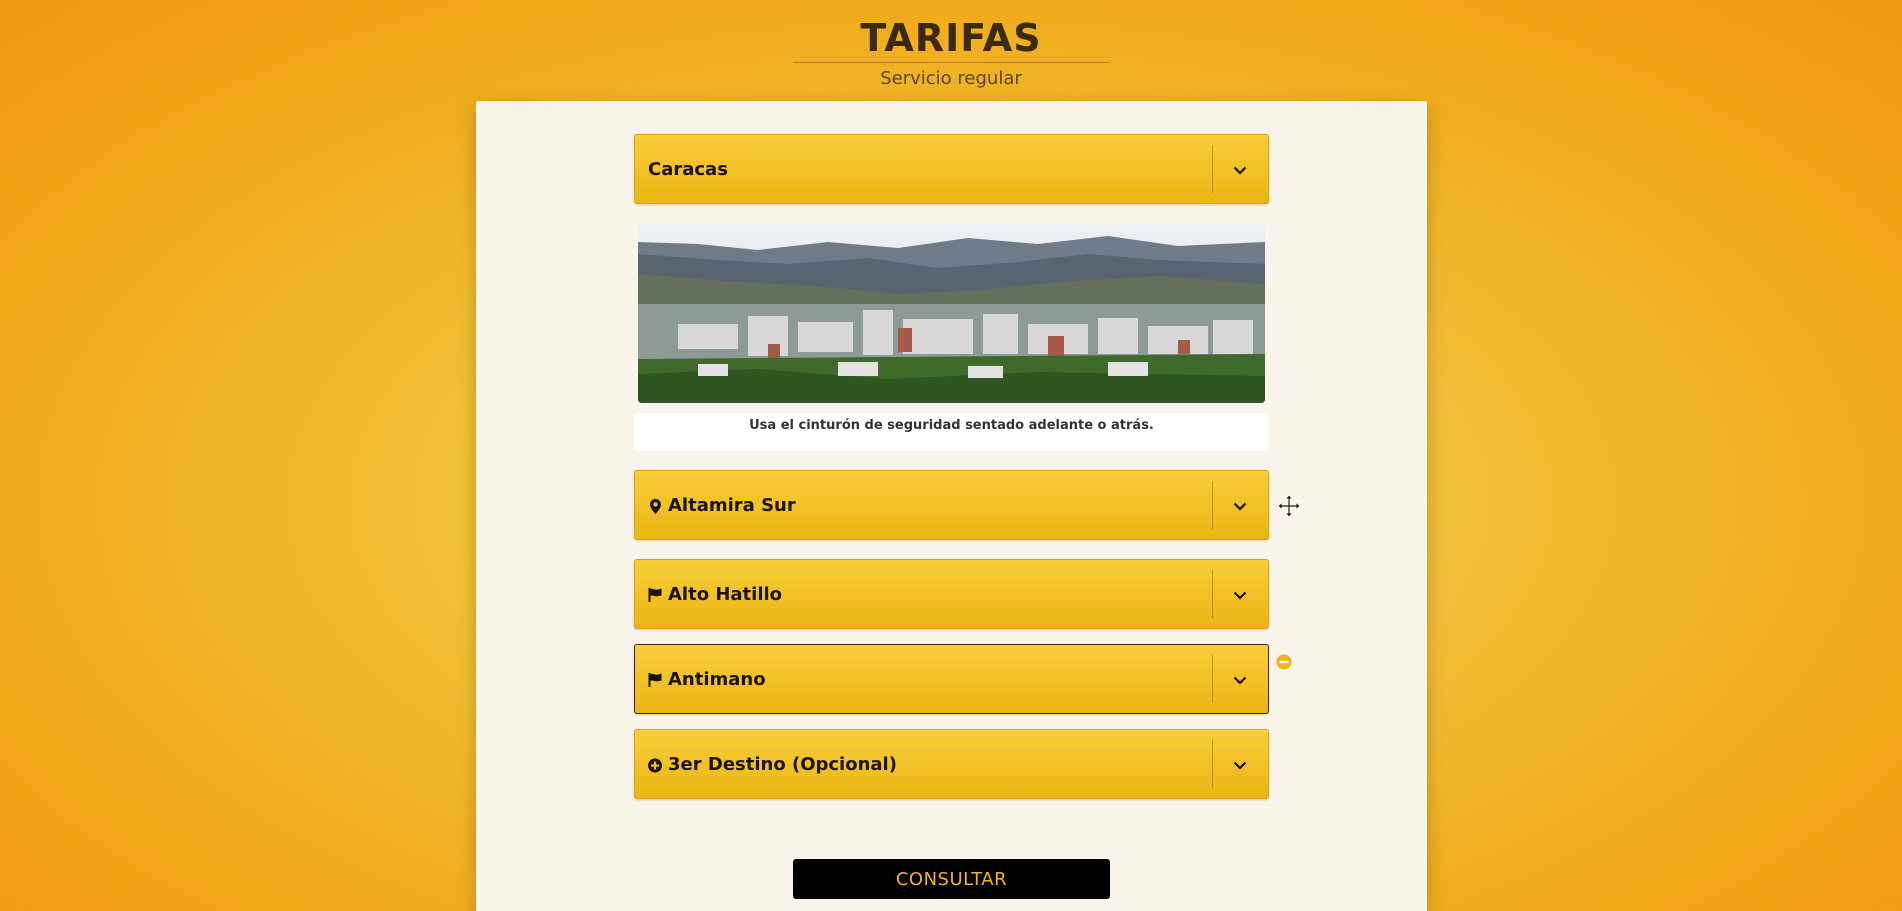 Image resolution: width=1902 pixels, height=911 pixels. What do you see at coordinates (951, 169) in the screenshot?
I see `city-select: Caracas` at bounding box center [951, 169].